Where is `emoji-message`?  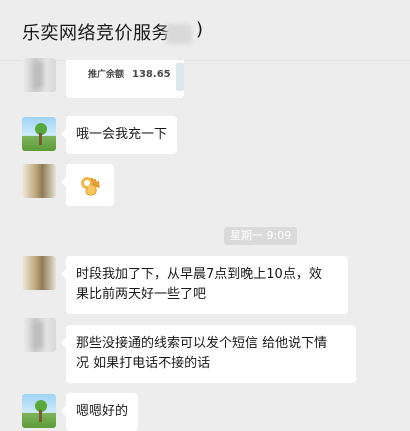
emoji-message is located at coordinates (87, 185).